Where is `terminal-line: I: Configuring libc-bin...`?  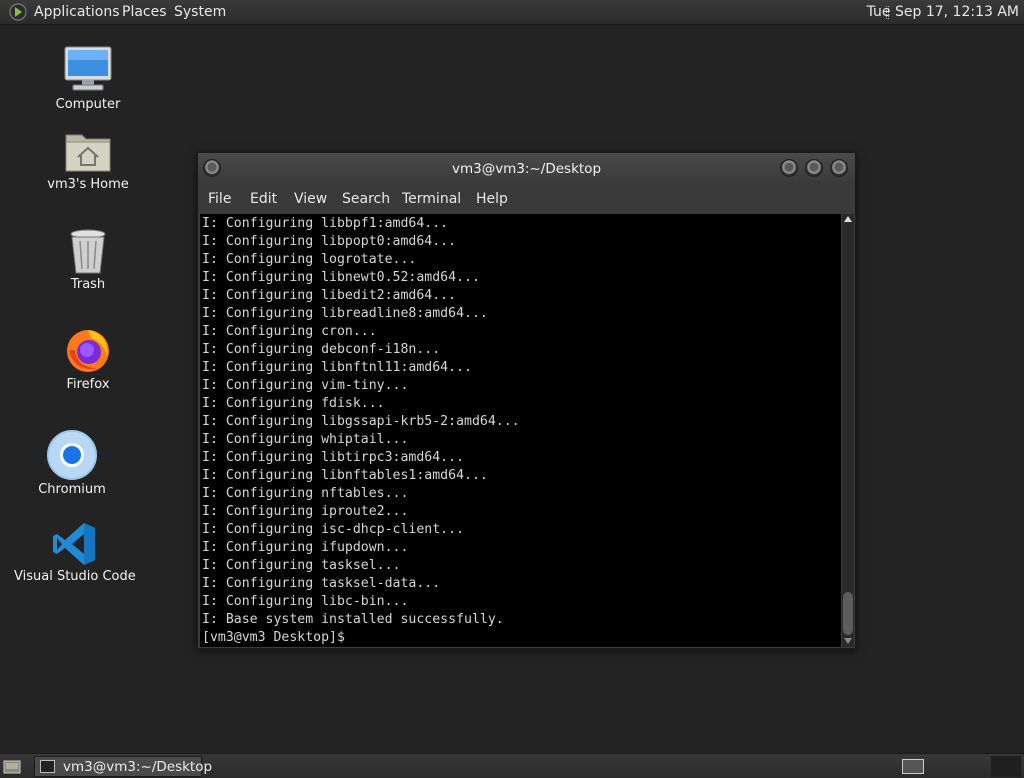
terminal-line: I: Configuring libc-bin... is located at coordinates (305, 601).